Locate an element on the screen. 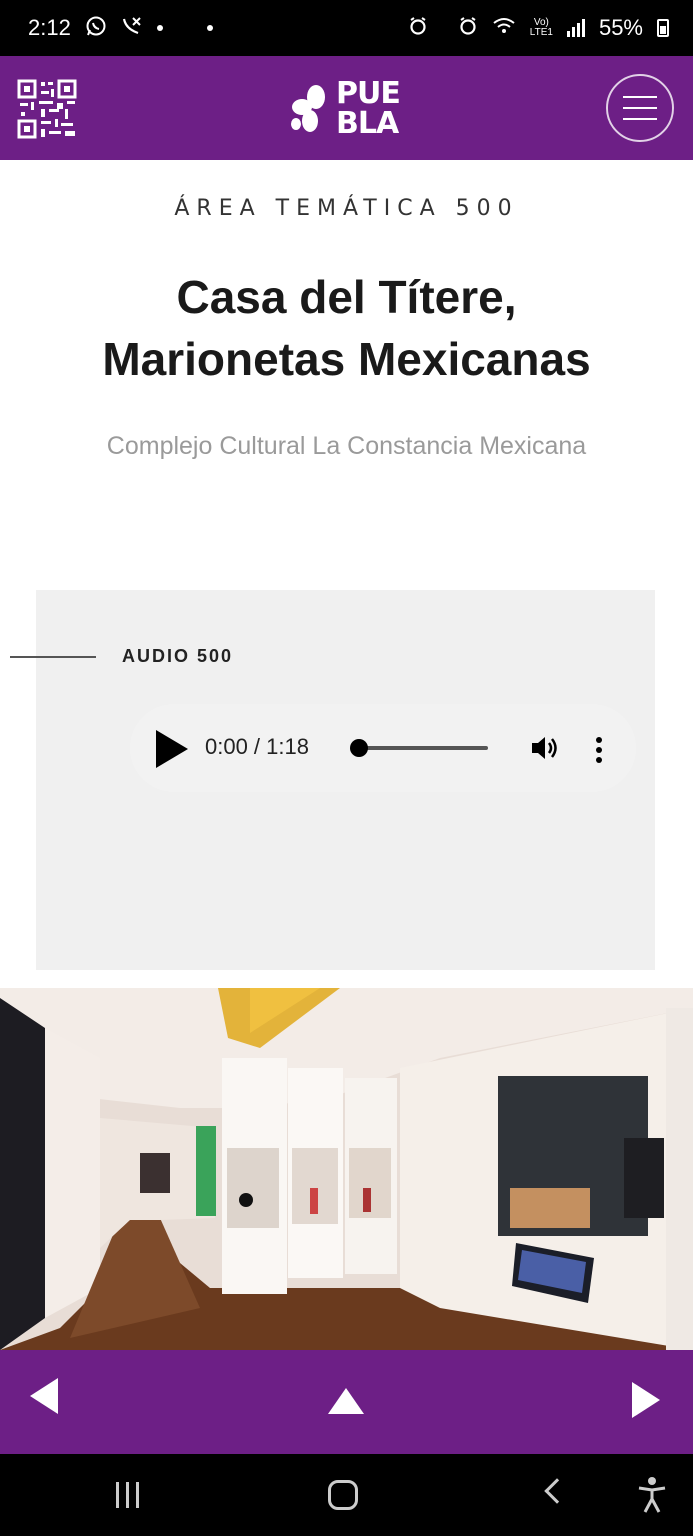 The height and width of the screenshot is (1536, 693). status-bar-right: Vo) LTE1 55% is located at coordinates (538, 28).